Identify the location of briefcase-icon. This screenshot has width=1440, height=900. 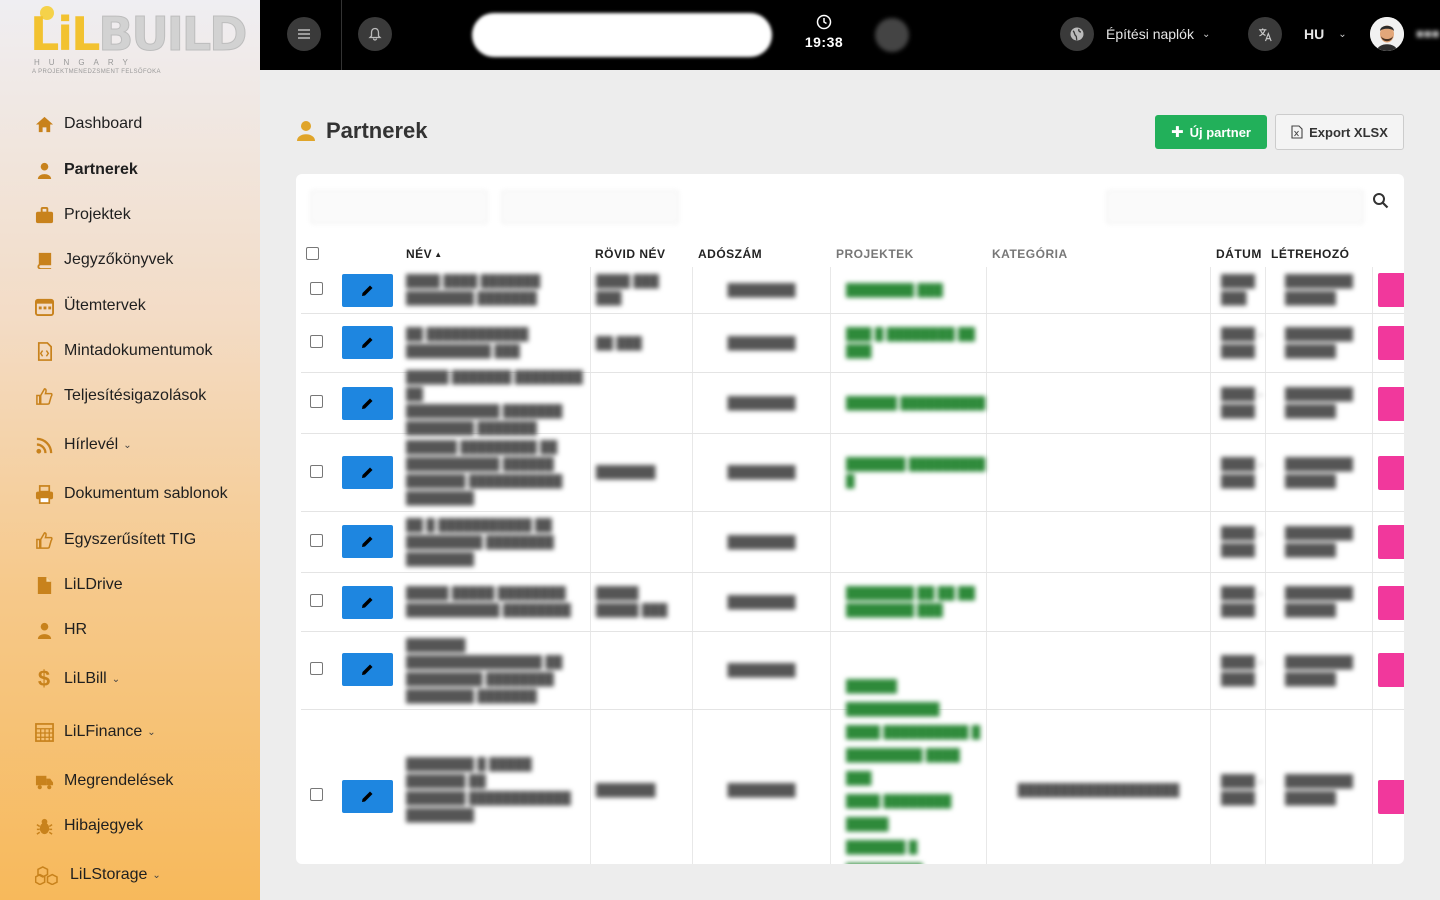
(44, 215).